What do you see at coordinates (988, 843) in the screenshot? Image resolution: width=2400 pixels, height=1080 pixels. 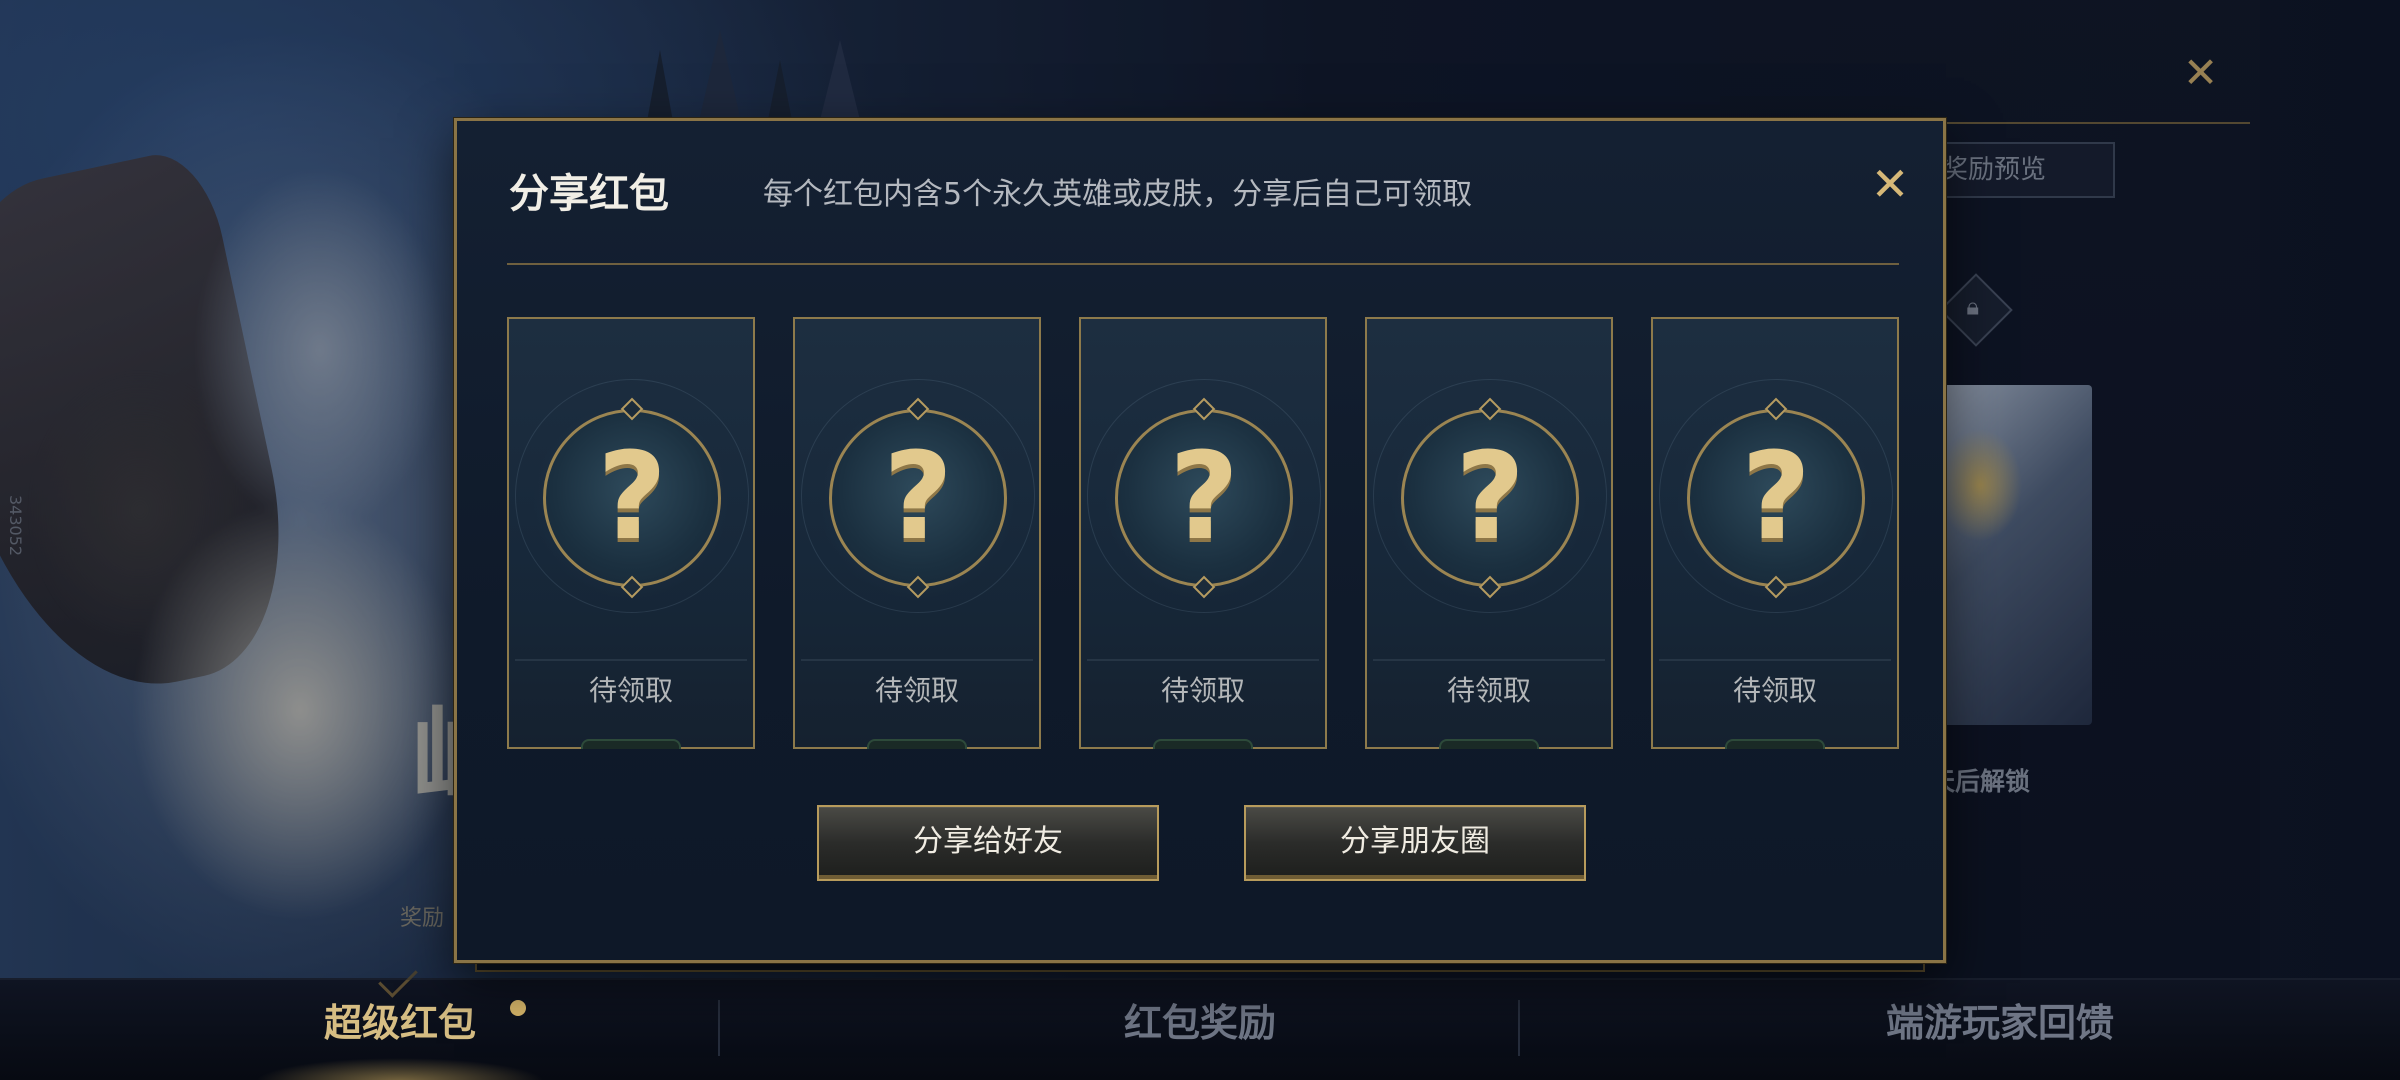 I see `share-to-friend-button: 分享给好友` at bounding box center [988, 843].